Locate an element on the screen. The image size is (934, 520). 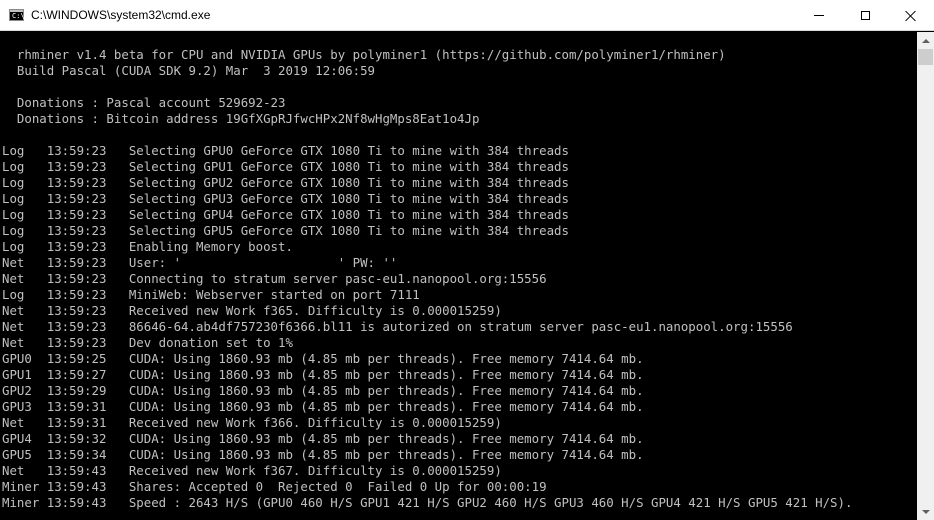
vertical-scrollbar is located at coordinates (925, 276).